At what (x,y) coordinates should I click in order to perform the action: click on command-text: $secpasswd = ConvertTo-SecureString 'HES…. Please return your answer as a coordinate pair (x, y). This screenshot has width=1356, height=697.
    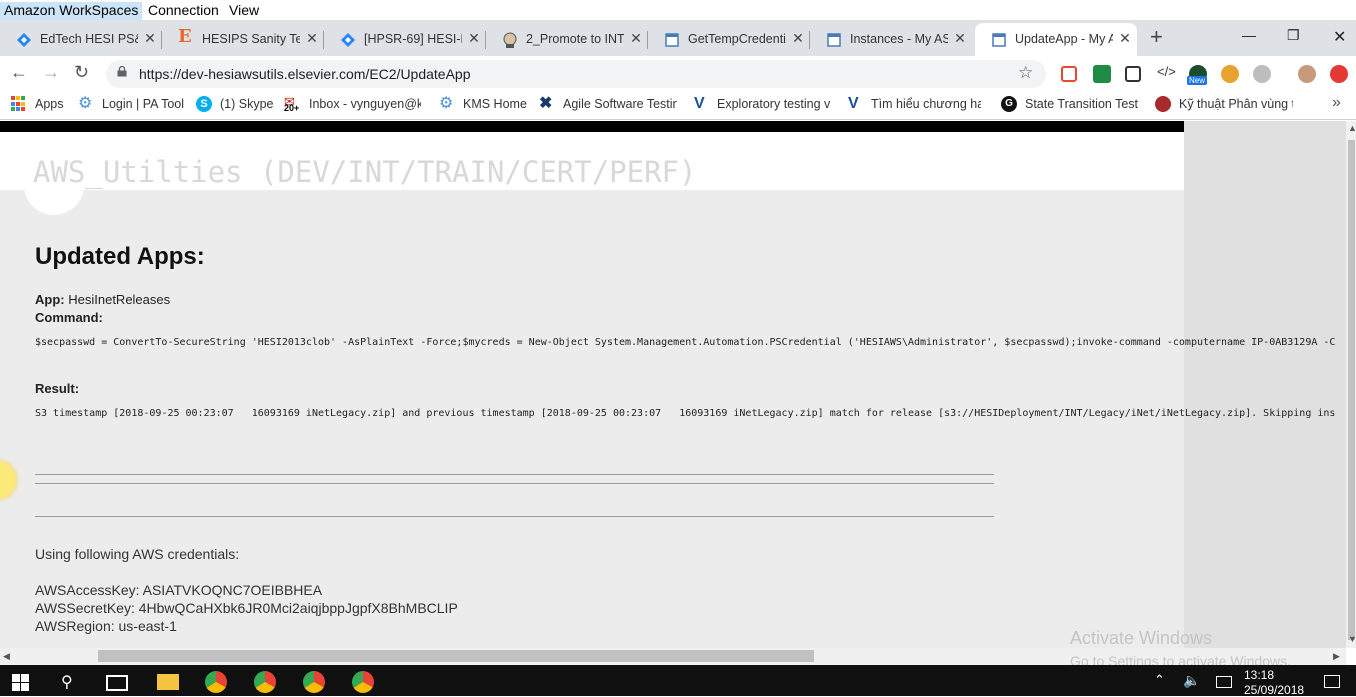
    Looking at the image, I should click on (685, 342).